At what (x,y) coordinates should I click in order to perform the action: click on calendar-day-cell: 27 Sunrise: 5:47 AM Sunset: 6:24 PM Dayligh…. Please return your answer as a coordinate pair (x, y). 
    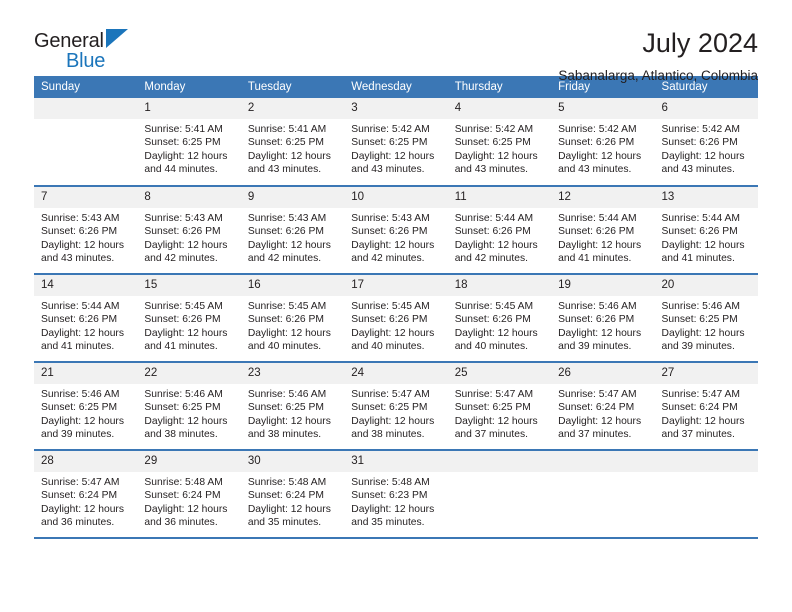
    Looking at the image, I should click on (706, 406).